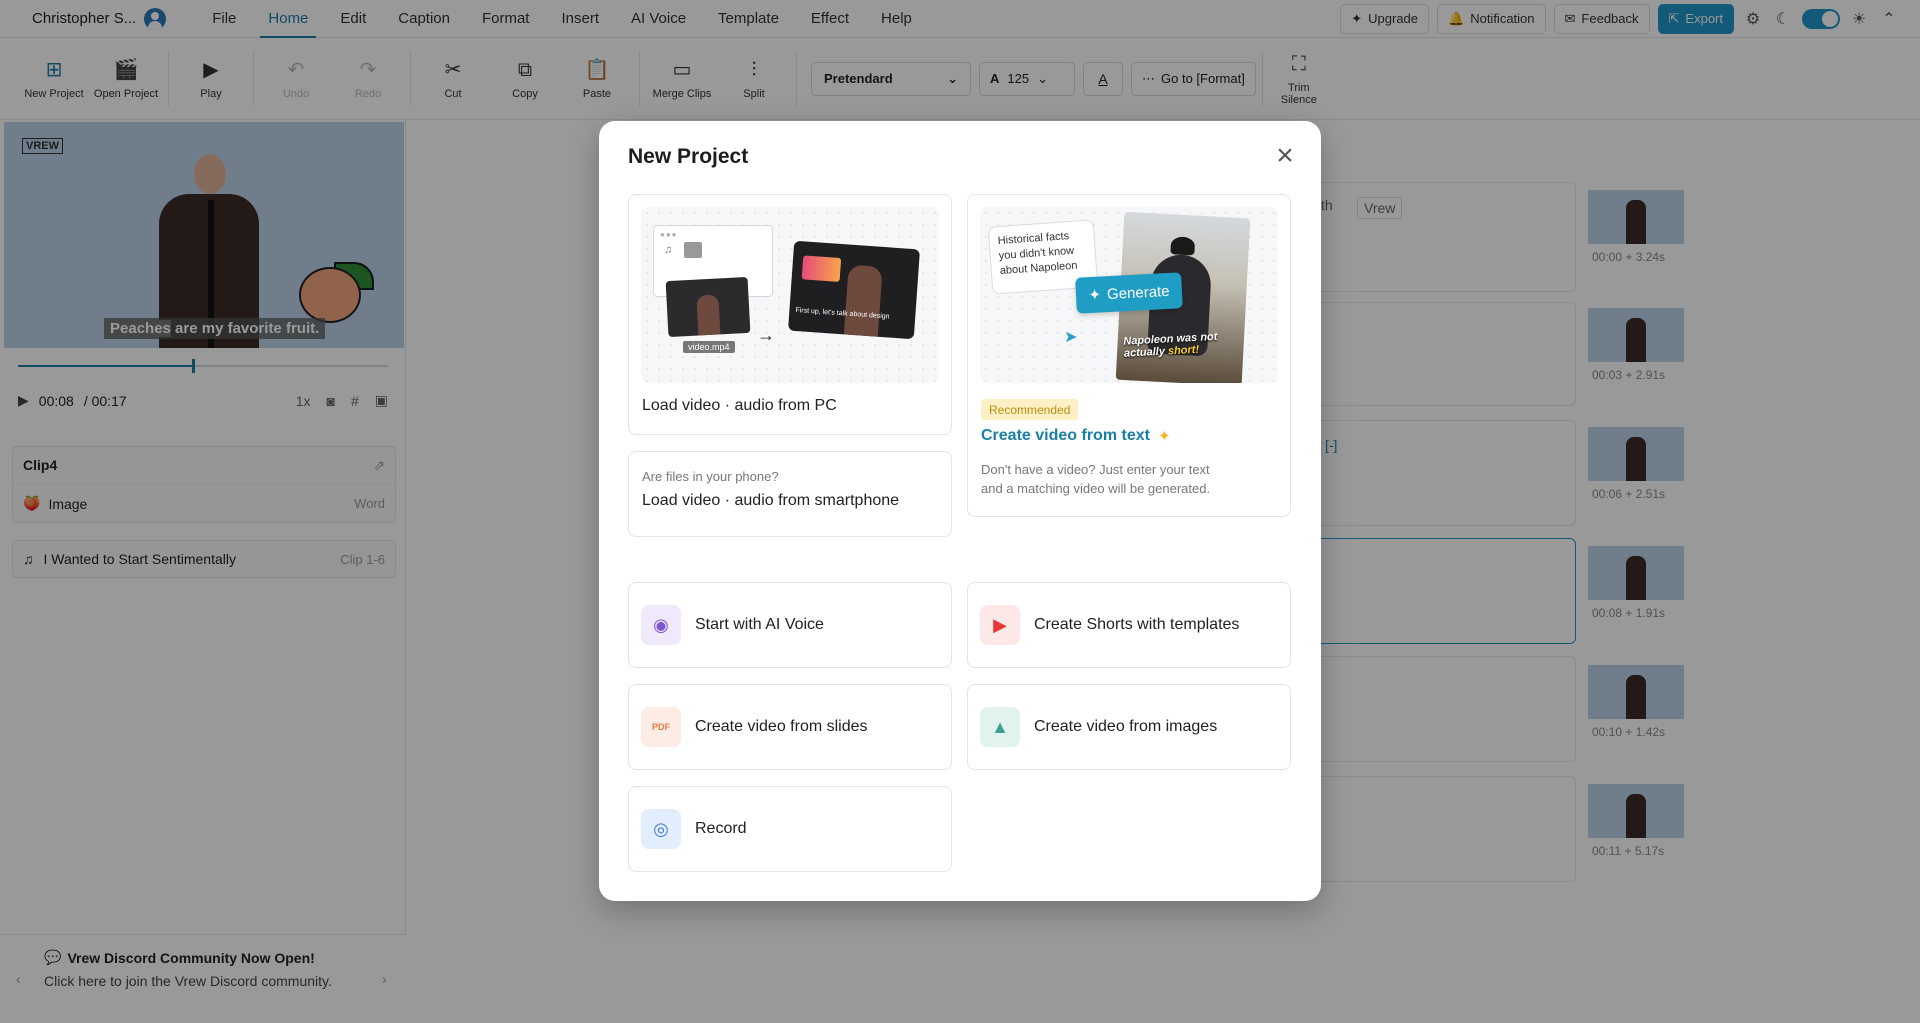 The image size is (1920, 1023). I want to click on napoleon-caption: Napoleon was not actually short!, so click(1178, 345).